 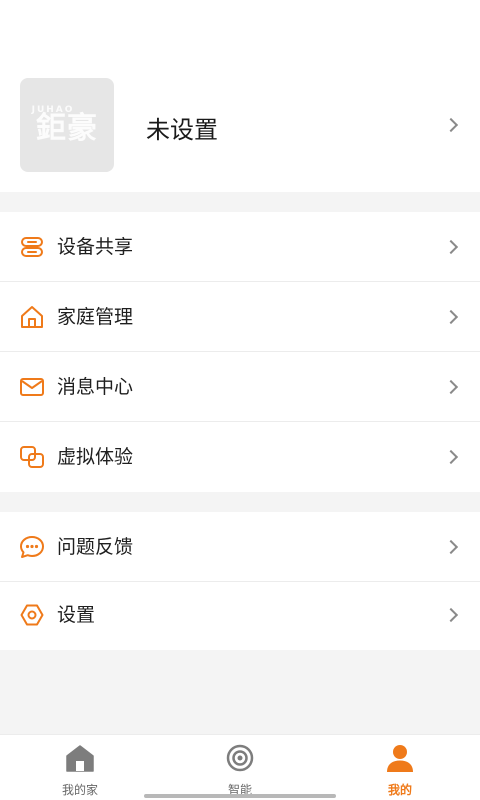 What do you see at coordinates (95, 387) in the screenshot?
I see `menu-item-label: 消息中心` at bounding box center [95, 387].